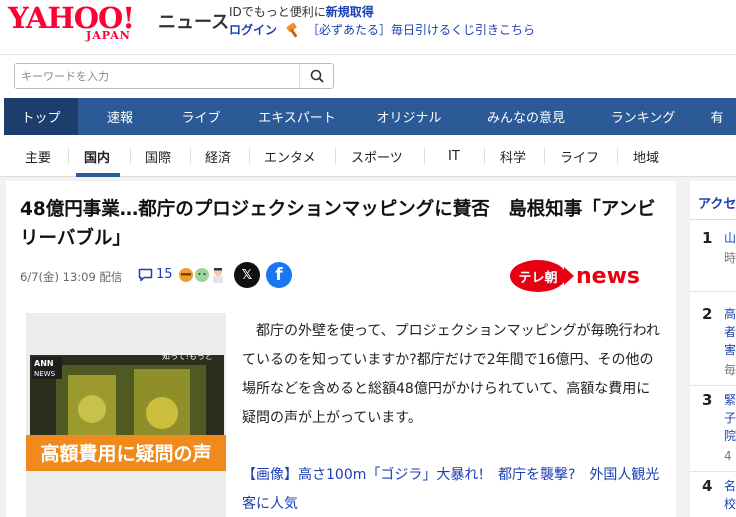 The width and height of the screenshot is (736, 517). What do you see at coordinates (157, 76) in the screenshot?
I see `search-input` at bounding box center [157, 76].